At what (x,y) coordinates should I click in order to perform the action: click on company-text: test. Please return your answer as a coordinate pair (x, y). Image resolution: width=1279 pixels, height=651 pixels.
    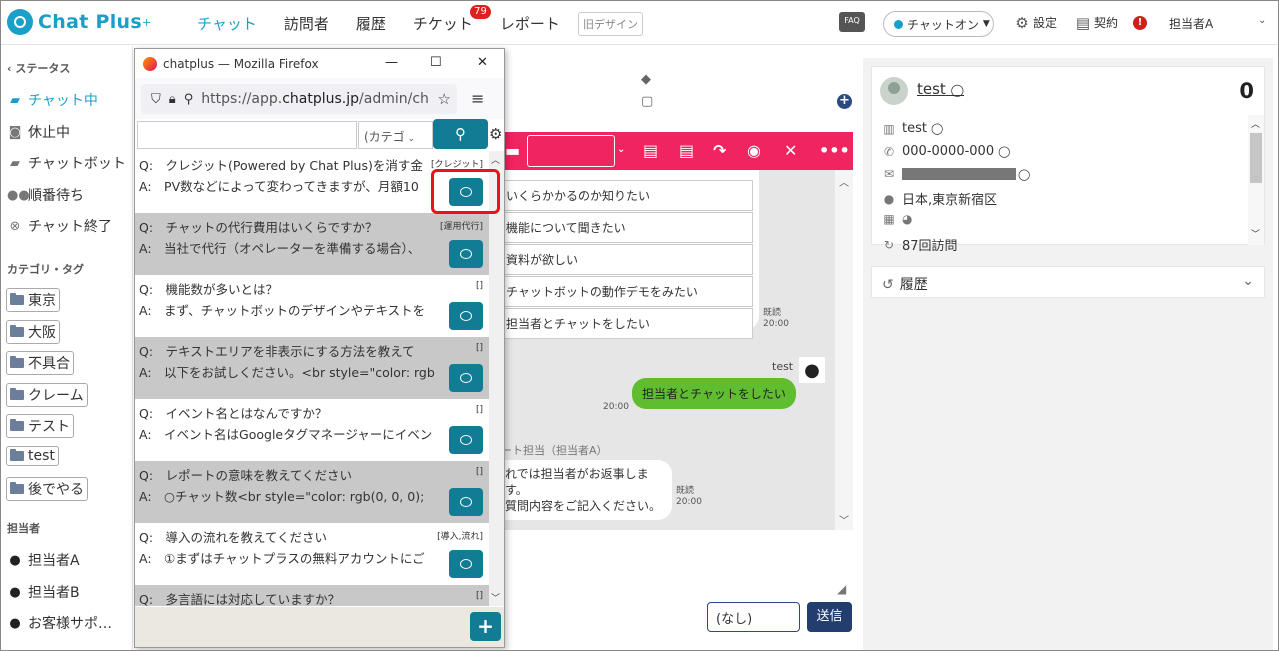
    Looking at the image, I should click on (914, 128).